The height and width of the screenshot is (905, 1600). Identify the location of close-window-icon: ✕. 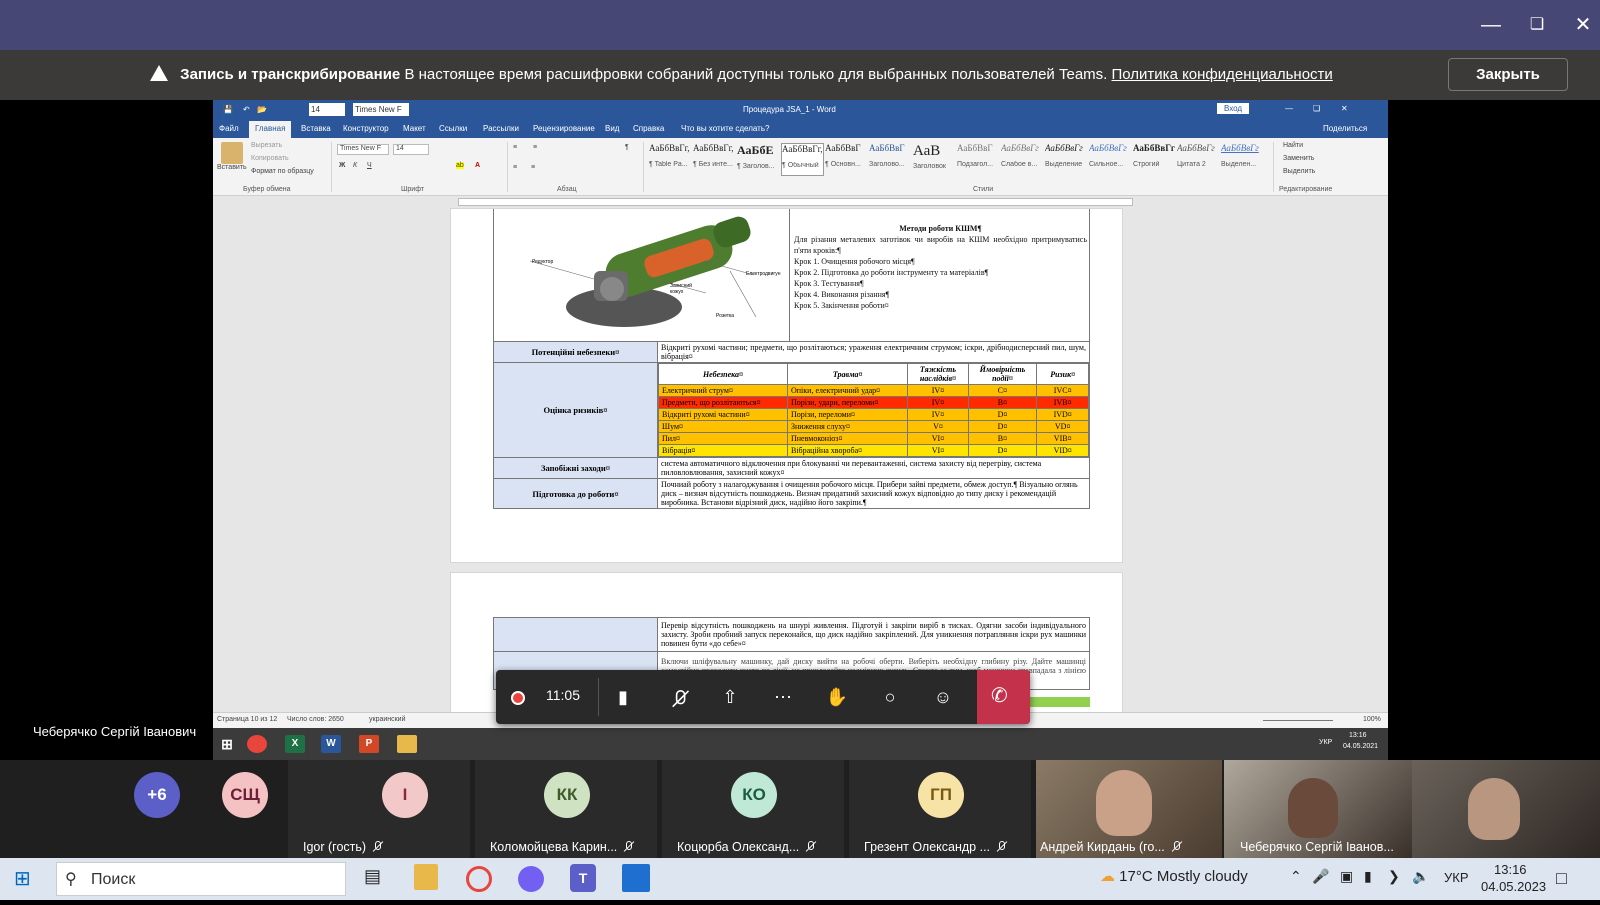
(1583, 25).